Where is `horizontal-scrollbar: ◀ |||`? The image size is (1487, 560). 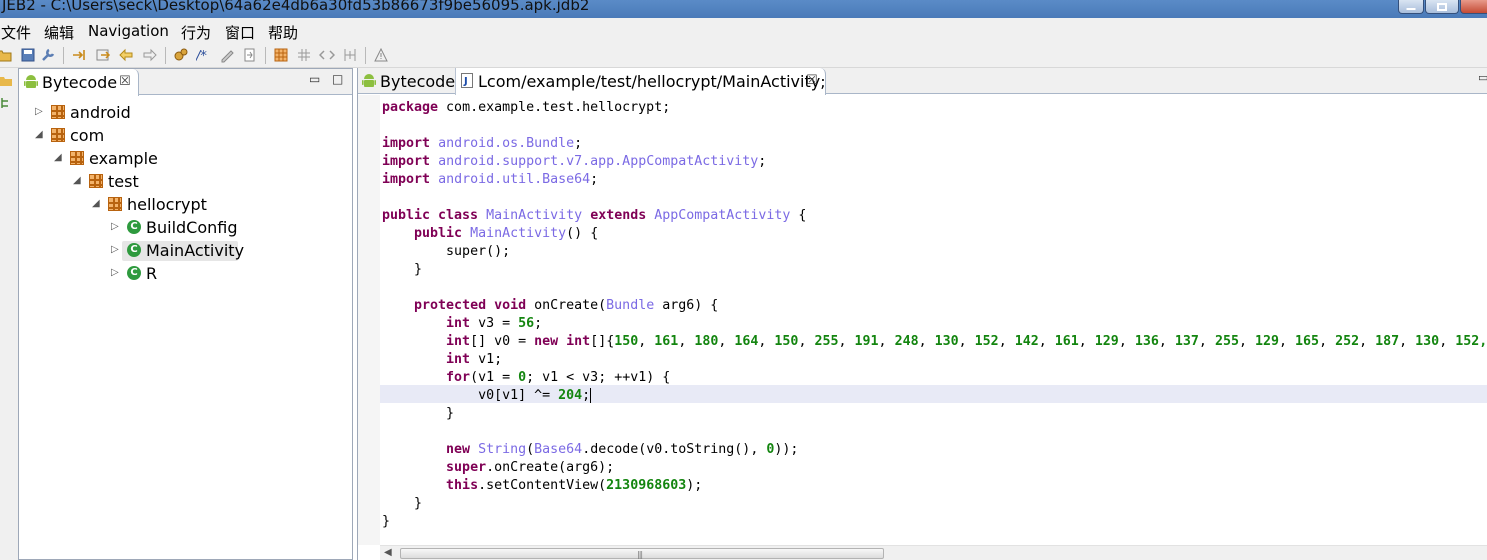
horizontal-scrollbar: ◀ ||| is located at coordinates (933, 552).